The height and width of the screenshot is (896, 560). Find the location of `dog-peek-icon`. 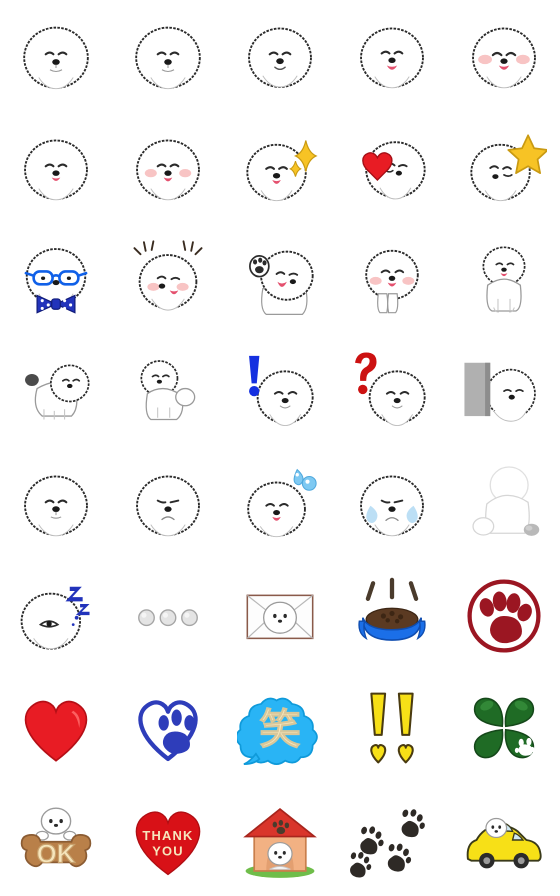

dog-peek-icon is located at coordinates (56, 824).